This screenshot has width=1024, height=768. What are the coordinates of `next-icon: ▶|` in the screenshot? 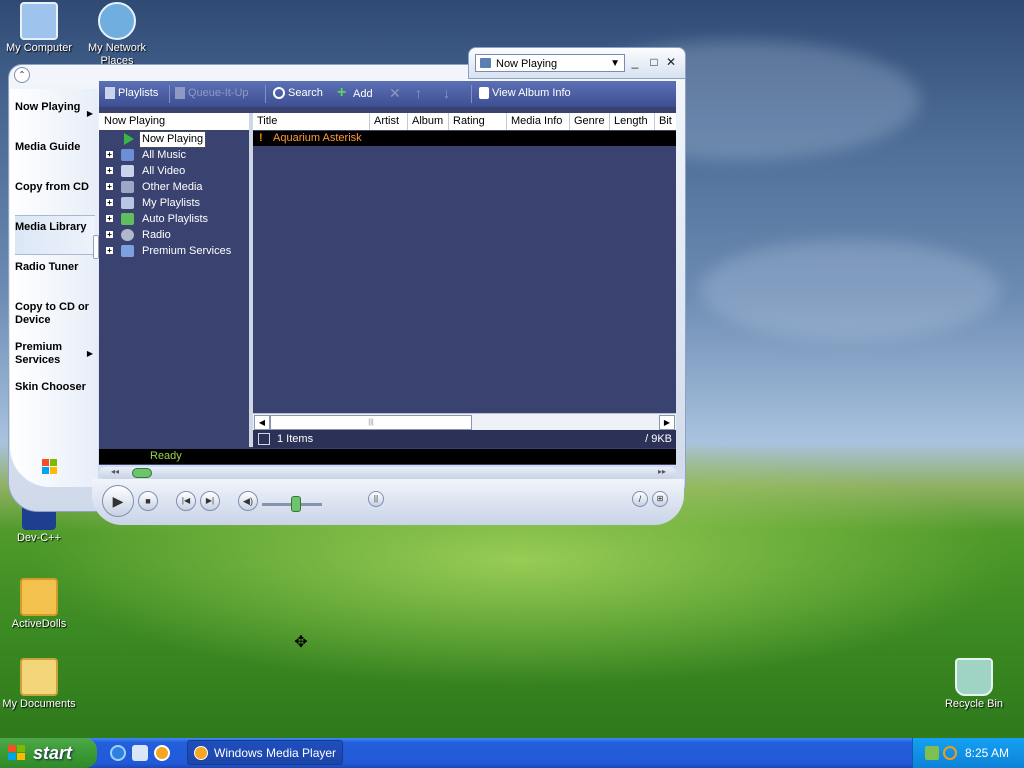 It's located at (210, 500).